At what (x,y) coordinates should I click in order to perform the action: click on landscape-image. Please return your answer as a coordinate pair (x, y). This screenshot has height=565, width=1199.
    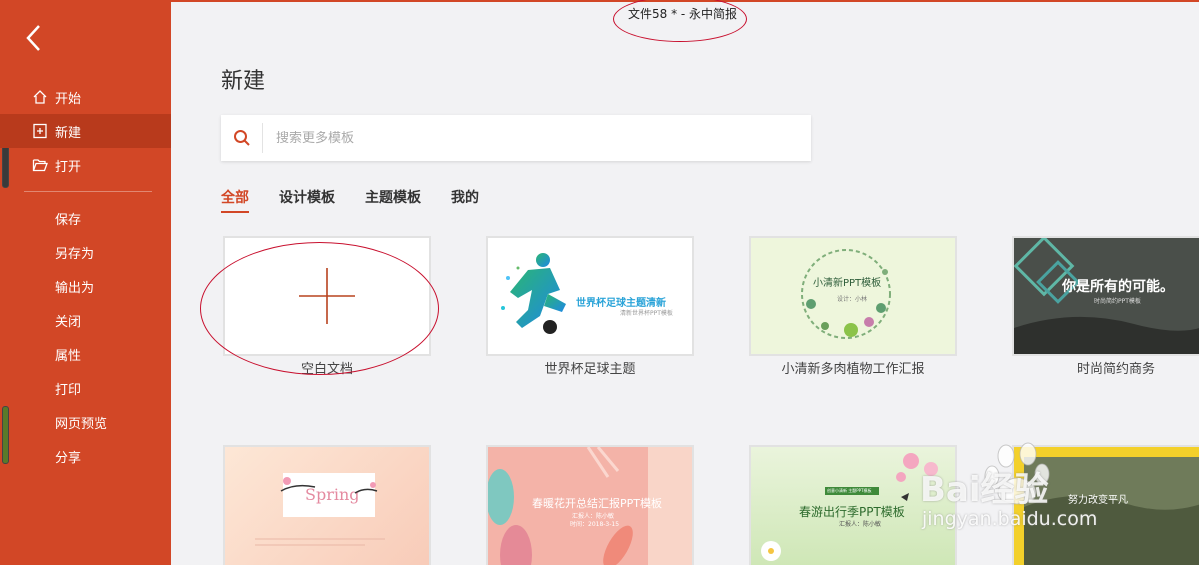
    Looking at the image, I should click on (1111, 511).